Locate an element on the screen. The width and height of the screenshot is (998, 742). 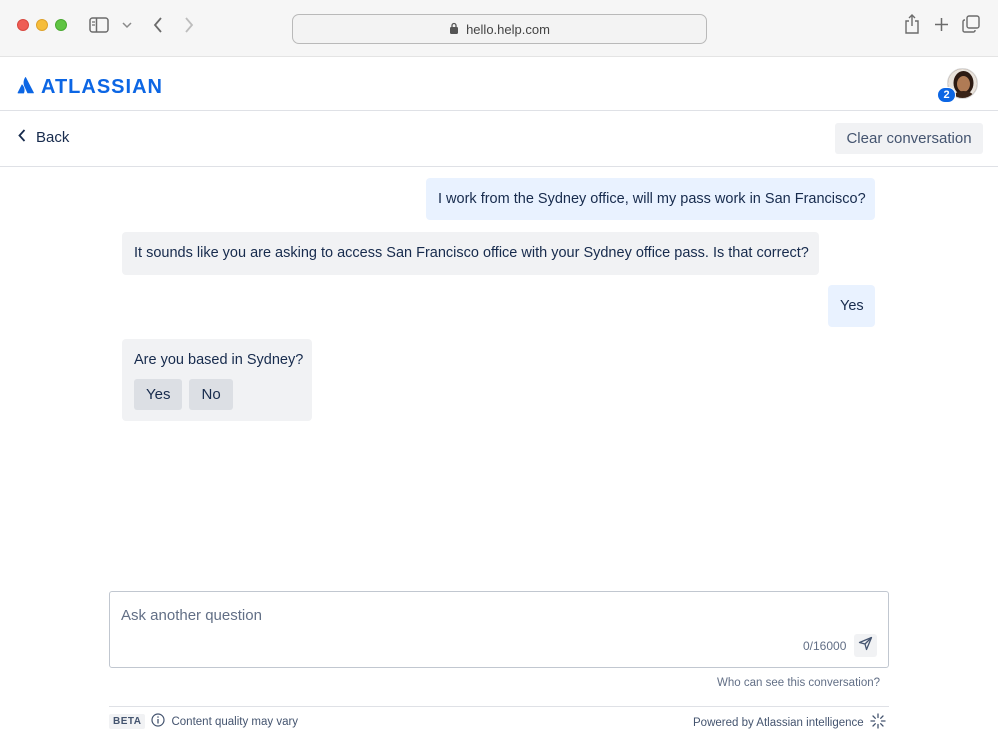
window-zoom-button is located at coordinates (61, 25).